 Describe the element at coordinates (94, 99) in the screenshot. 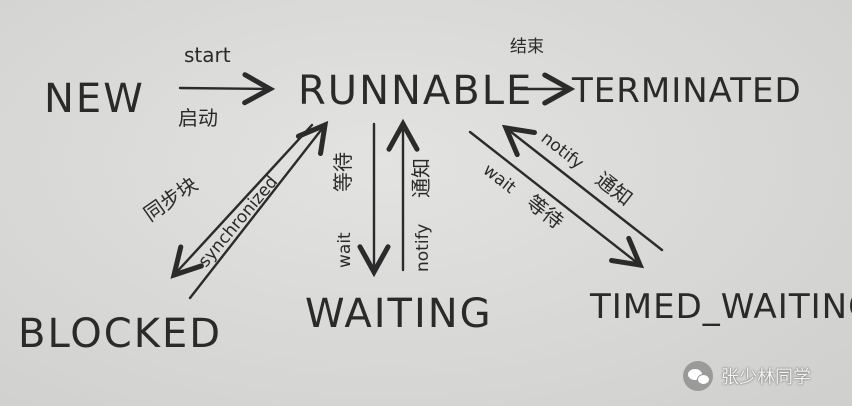

I see `state-new: NEW` at that location.